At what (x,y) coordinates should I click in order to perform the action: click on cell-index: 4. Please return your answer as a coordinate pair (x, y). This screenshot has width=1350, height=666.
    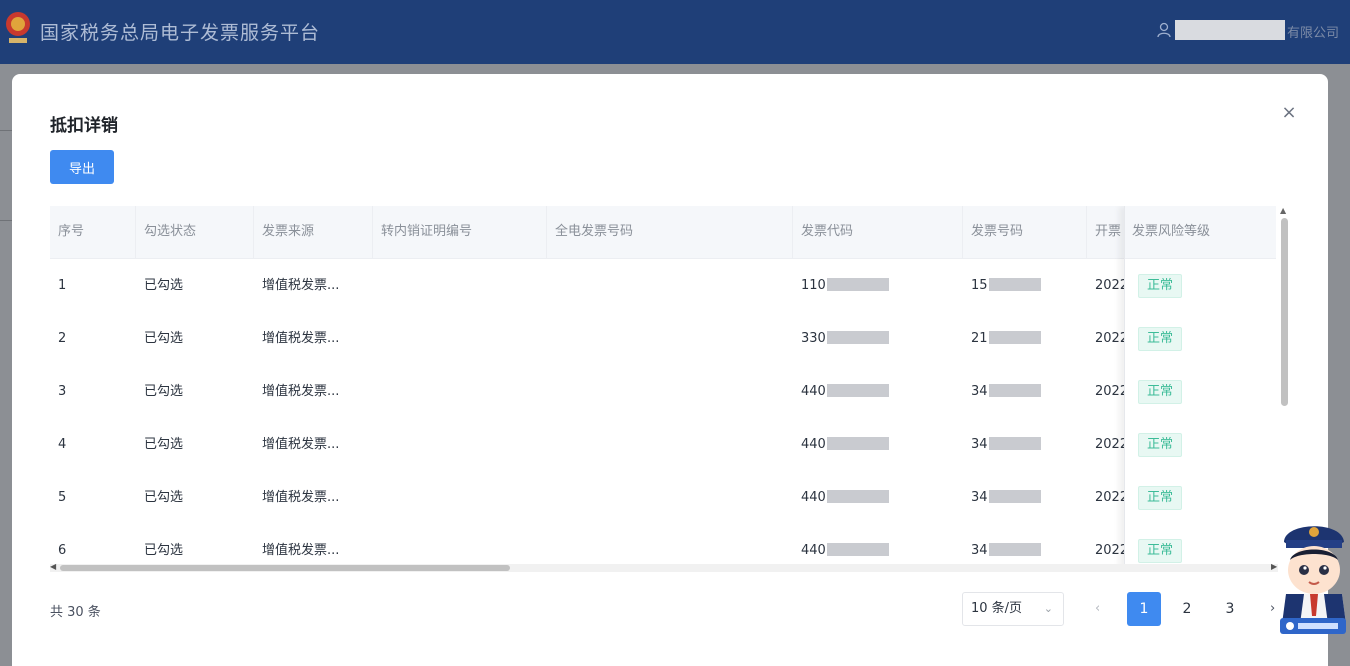
    Looking at the image, I should click on (62, 444).